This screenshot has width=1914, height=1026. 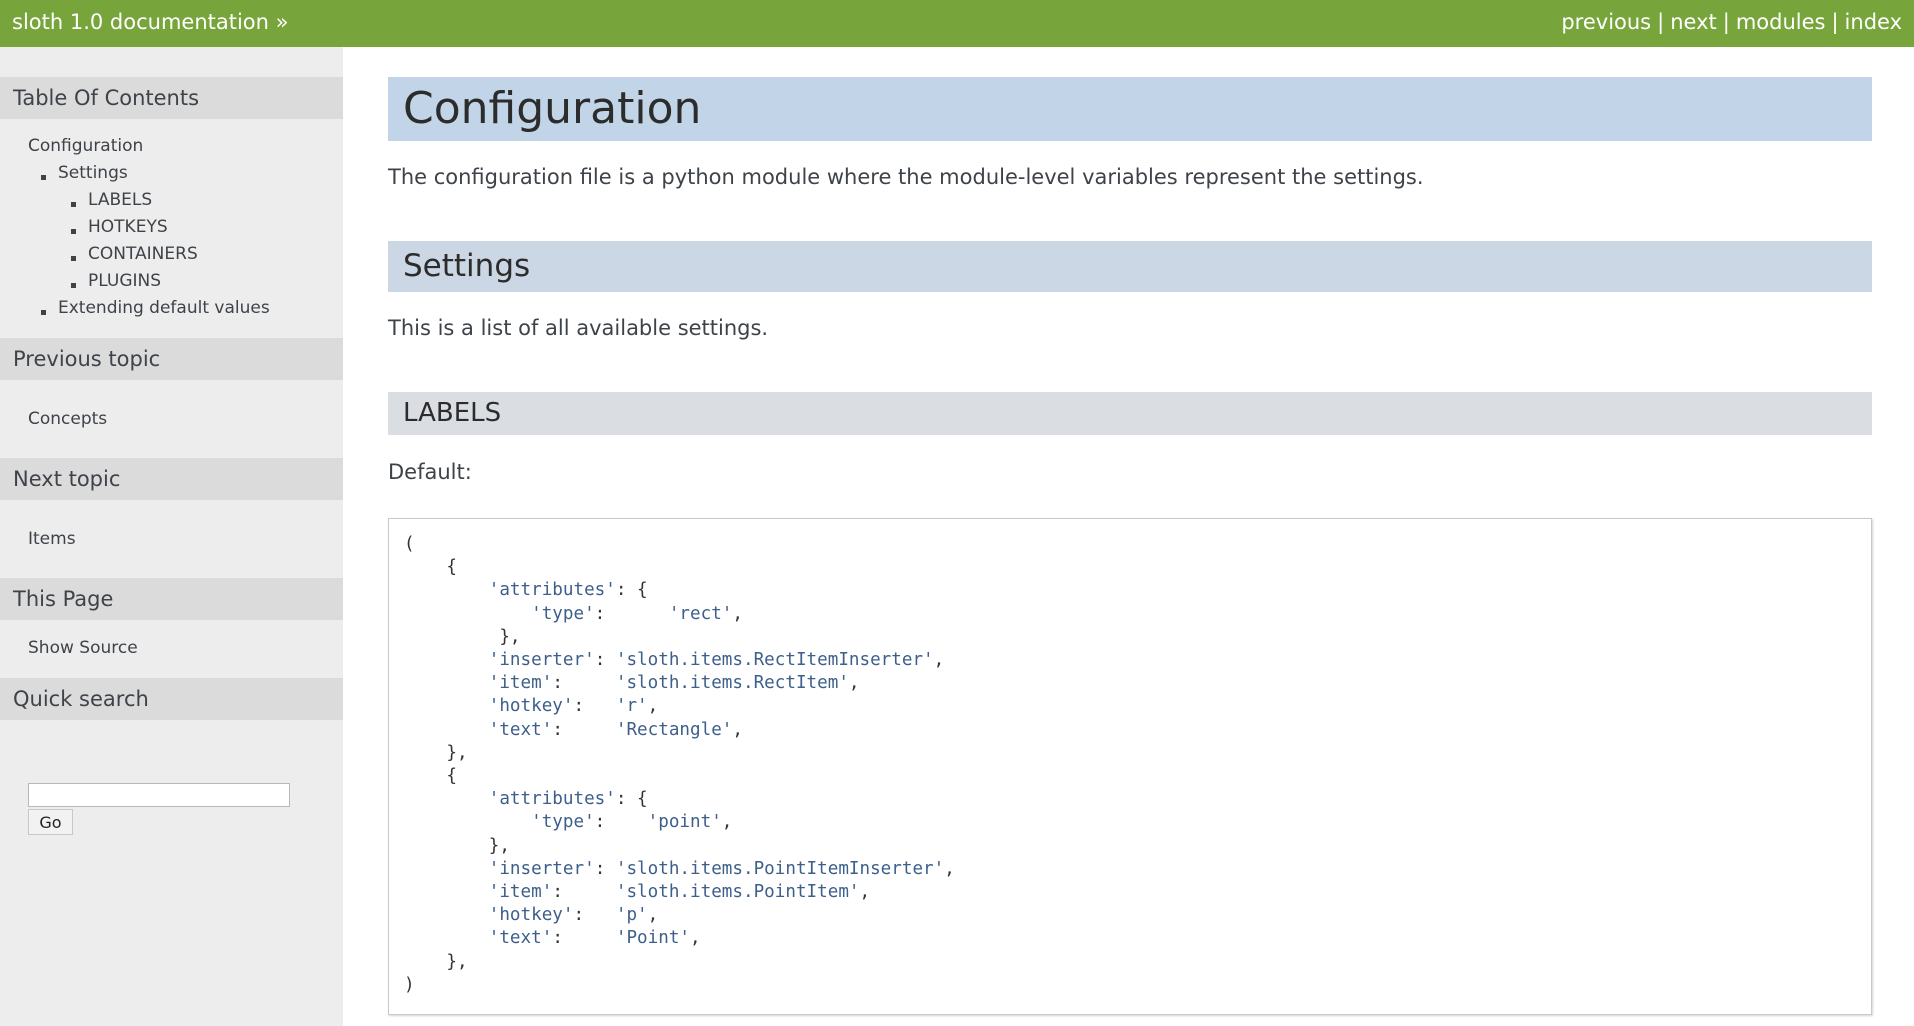 I want to click on code-string: 'rect', so click(x=700, y=613).